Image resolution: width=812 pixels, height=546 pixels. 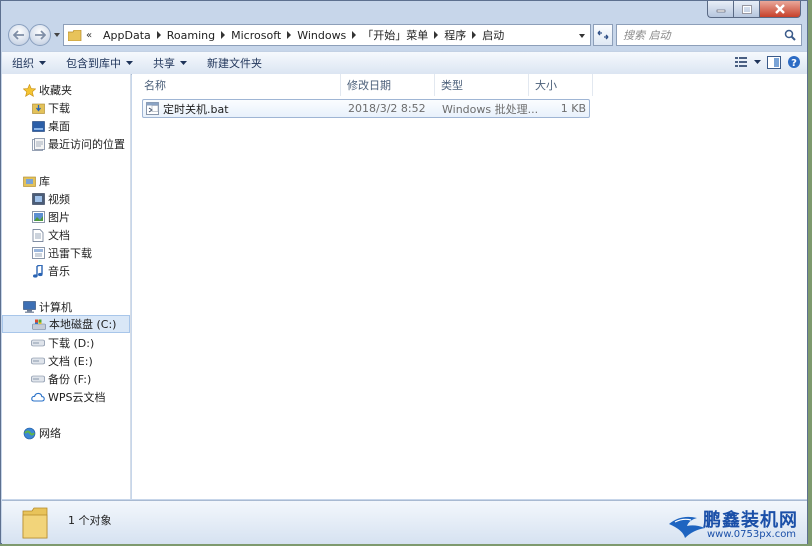 I want to click on refresh-icon, so click(x=603, y=35).